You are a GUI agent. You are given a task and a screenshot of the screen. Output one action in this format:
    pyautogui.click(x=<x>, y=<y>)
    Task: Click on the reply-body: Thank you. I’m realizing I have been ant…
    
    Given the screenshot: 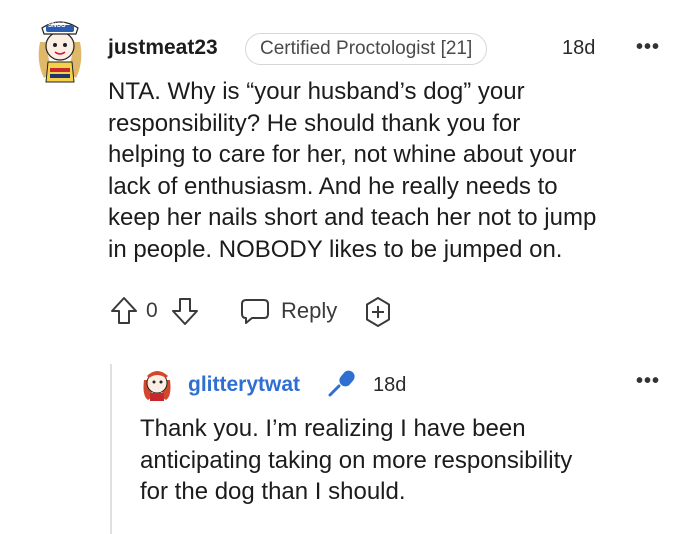 What is the action you would take?
    pyautogui.click(x=410, y=460)
    